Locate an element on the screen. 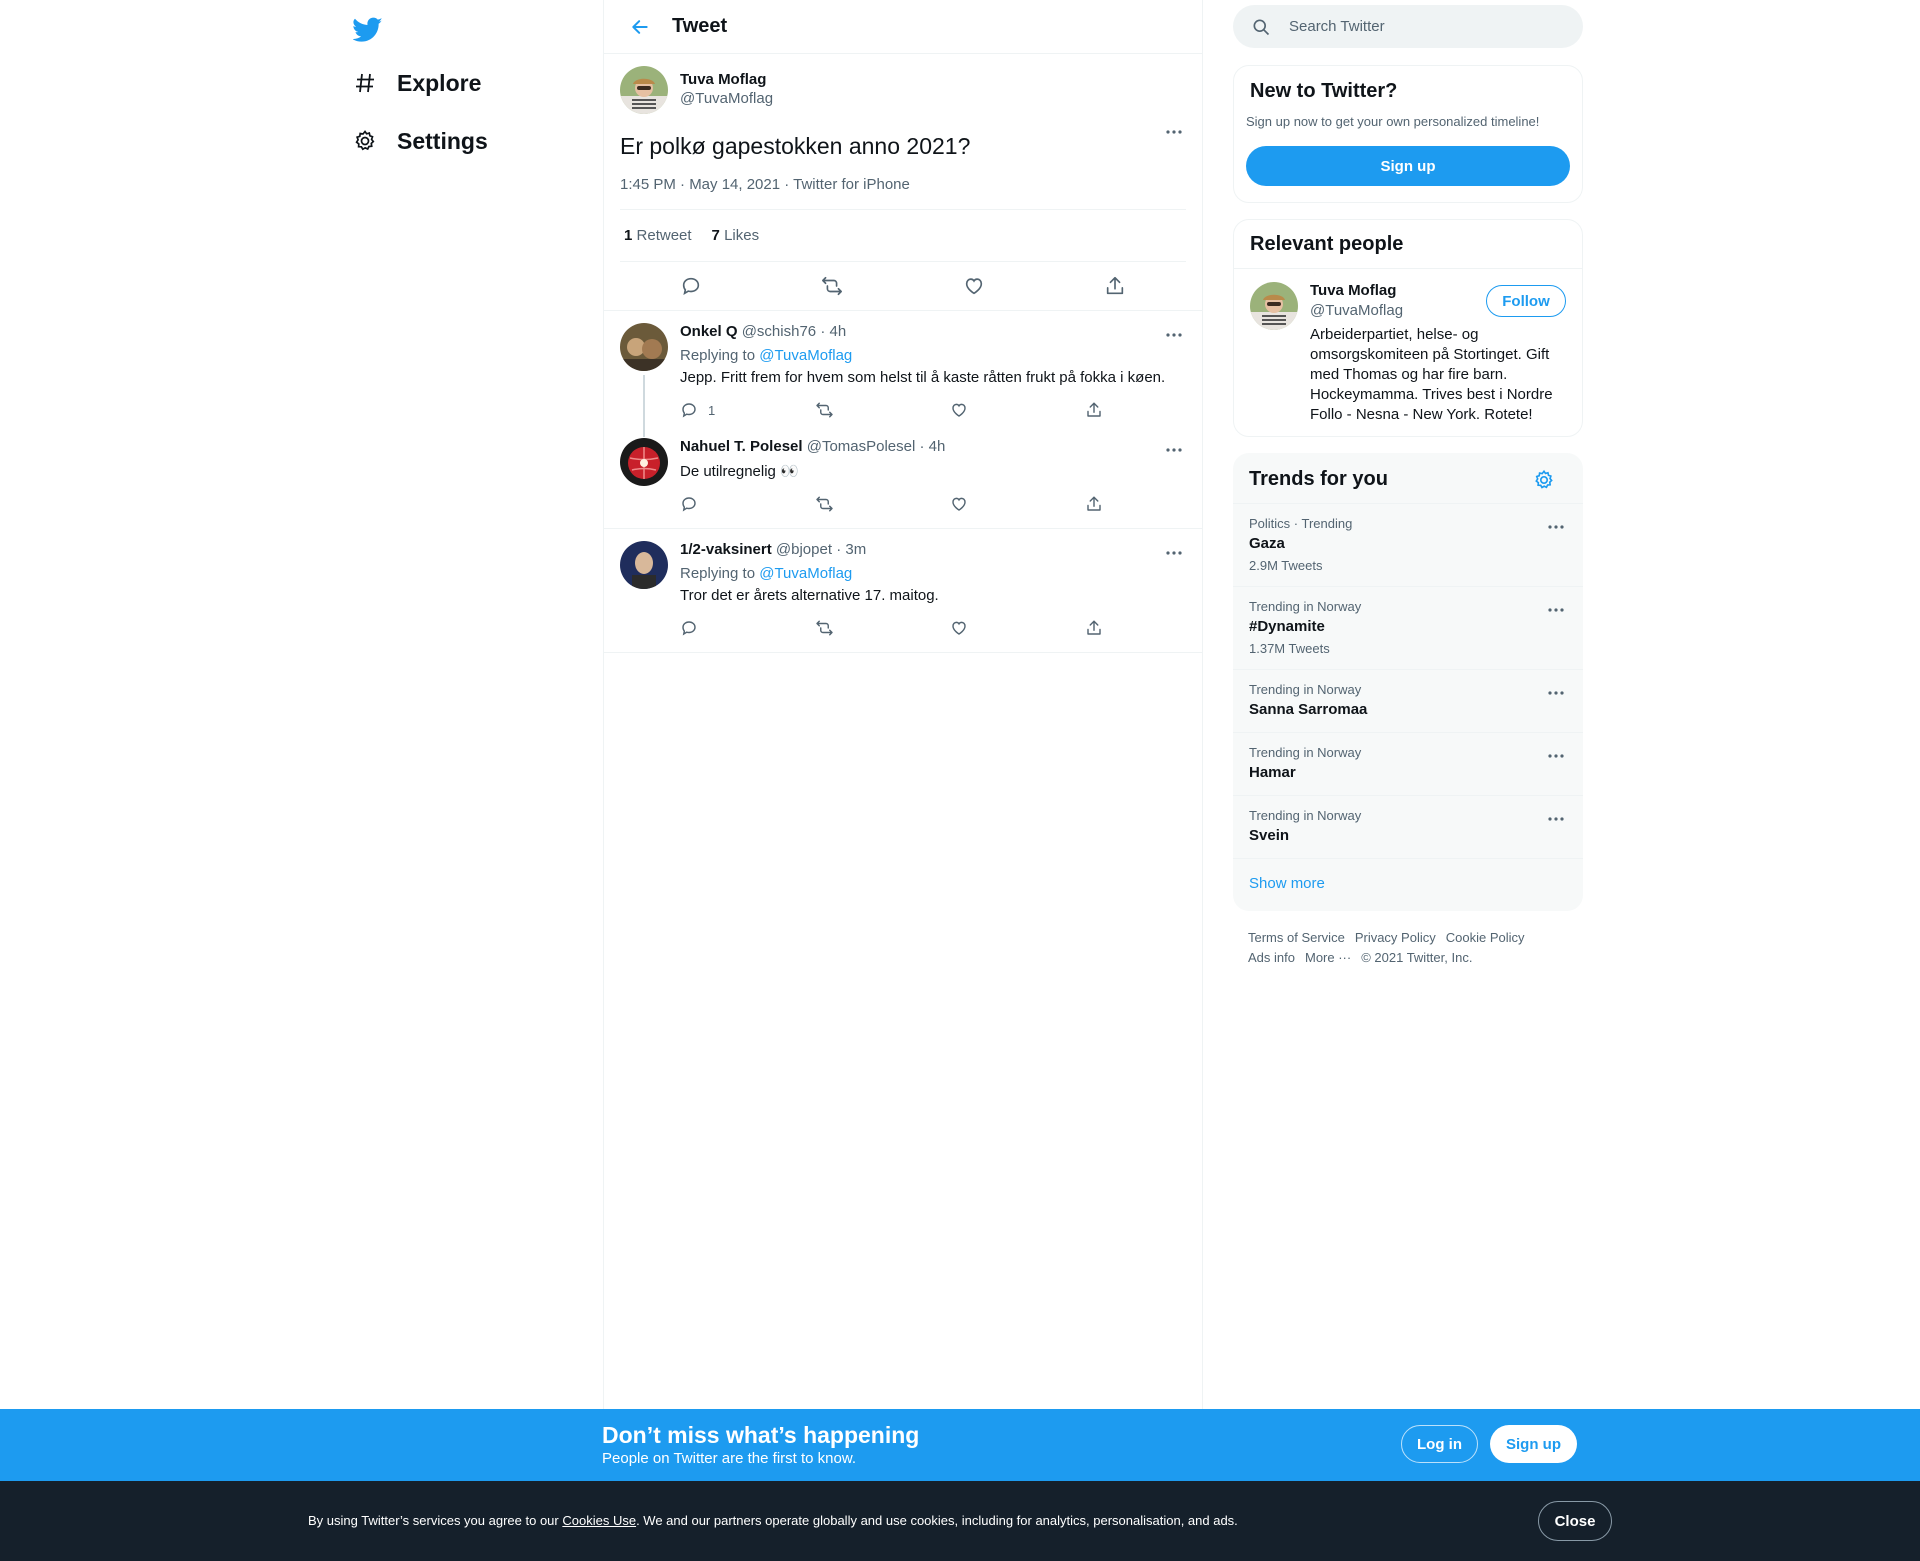 This screenshot has height=1561, width=1920. search-icon is located at coordinates (1261, 27).